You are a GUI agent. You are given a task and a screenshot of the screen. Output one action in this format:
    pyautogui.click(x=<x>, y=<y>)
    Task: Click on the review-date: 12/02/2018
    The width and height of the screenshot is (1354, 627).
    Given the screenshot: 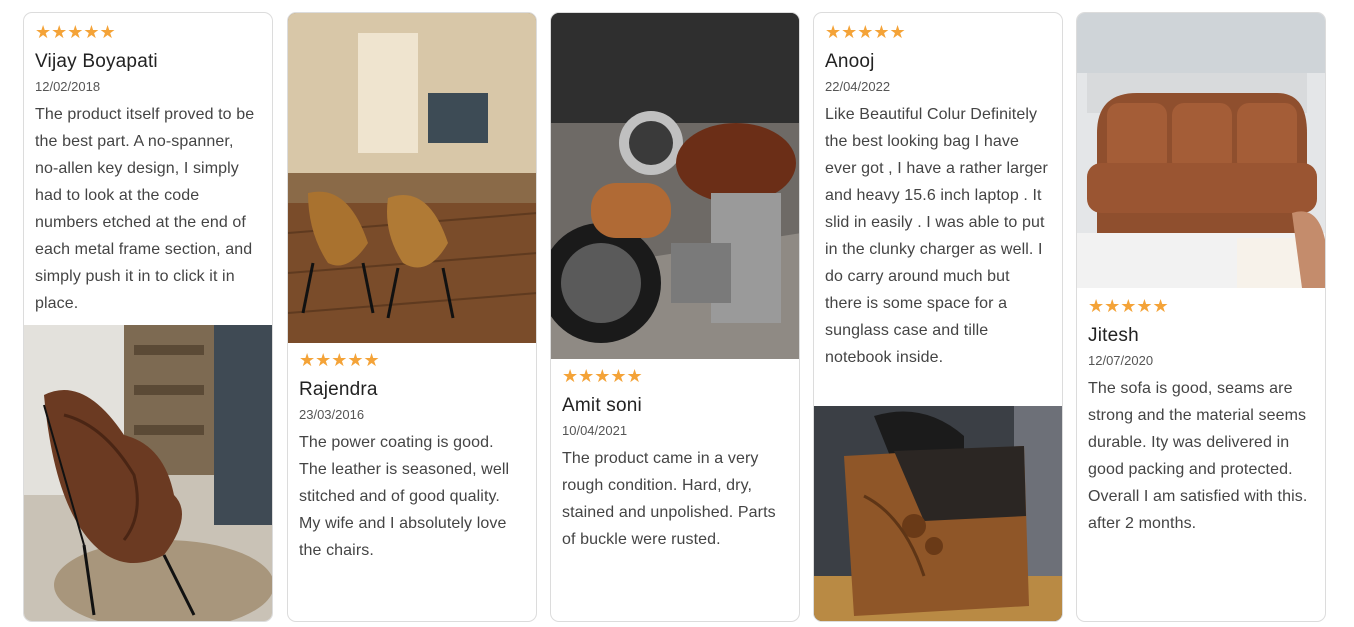 What is the action you would take?
    pyautogui.click(x=68, y=86)
    